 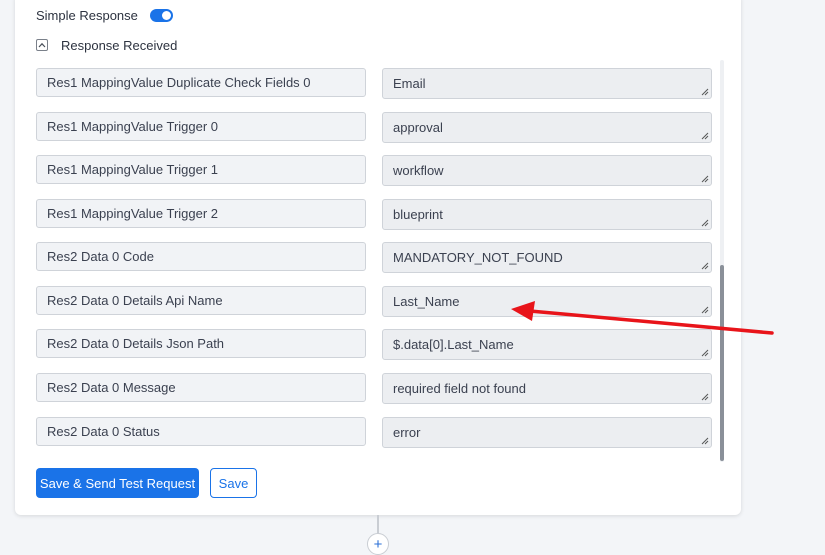 What do you see at coordinates (547, 214) in the screenshot?
I see `field-value-textarea: blueprint` at bounding box center [547, 214].